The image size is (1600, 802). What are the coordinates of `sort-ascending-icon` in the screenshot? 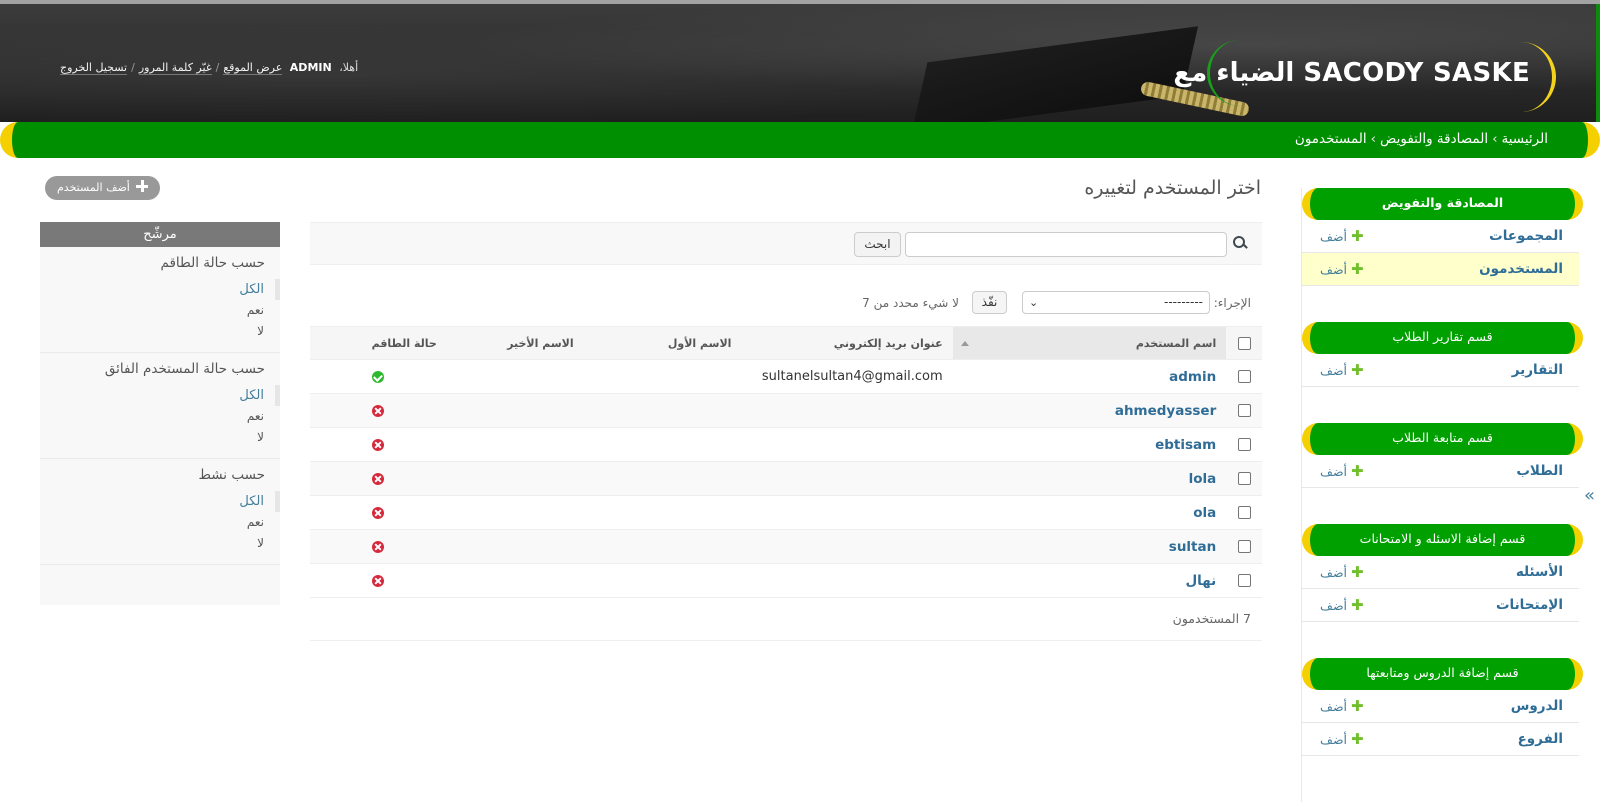 It's located at (964, 343).